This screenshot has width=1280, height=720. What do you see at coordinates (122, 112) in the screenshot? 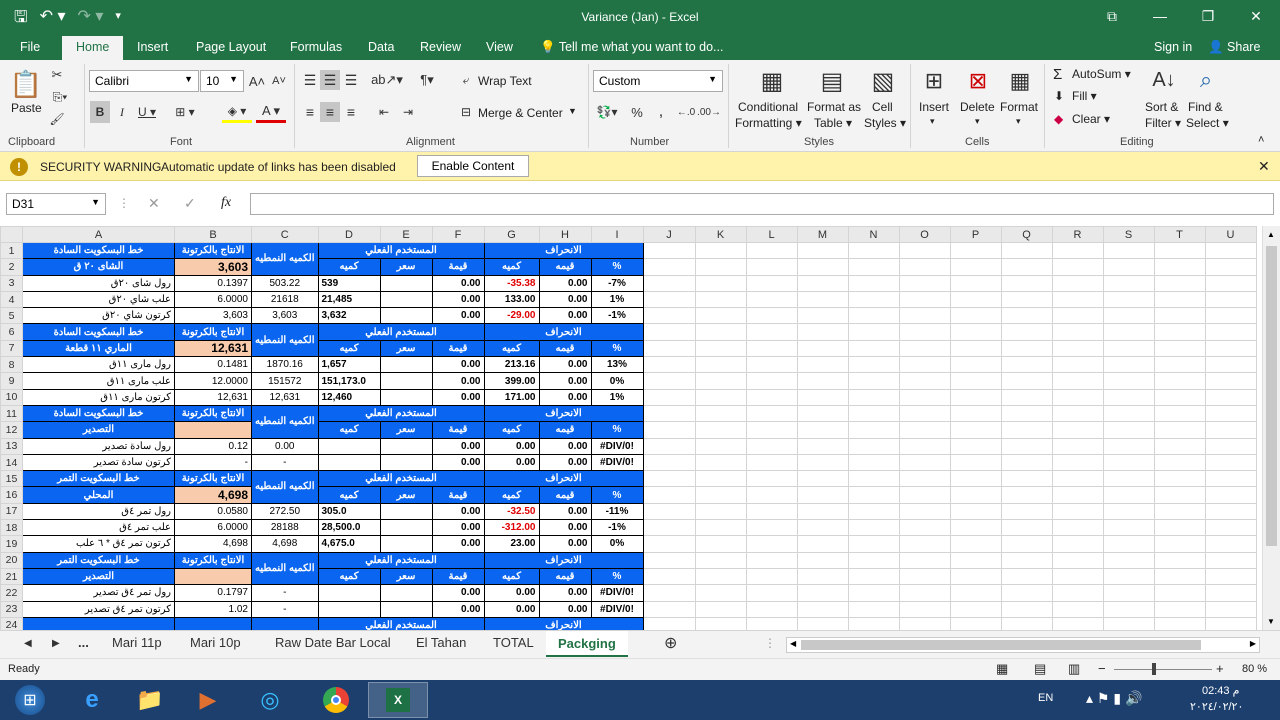
I see `italic-button: I` at bounding box center [122, 112].